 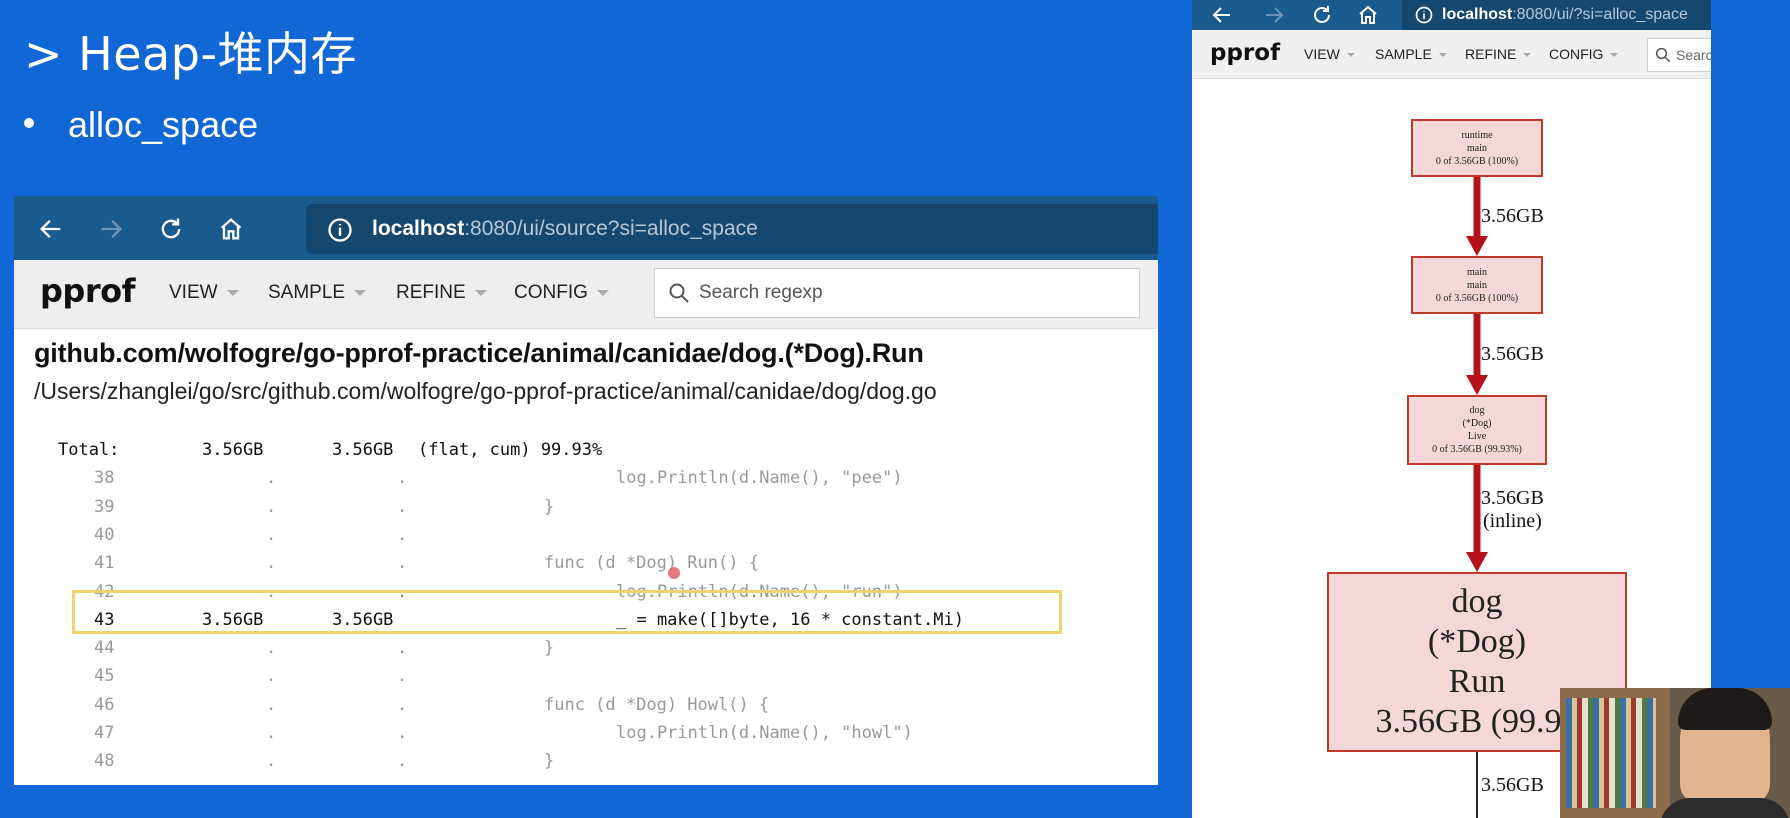 I want to click on graph-node: main main 0 of 3.56GB (100%), so click(x=1477, y=285).